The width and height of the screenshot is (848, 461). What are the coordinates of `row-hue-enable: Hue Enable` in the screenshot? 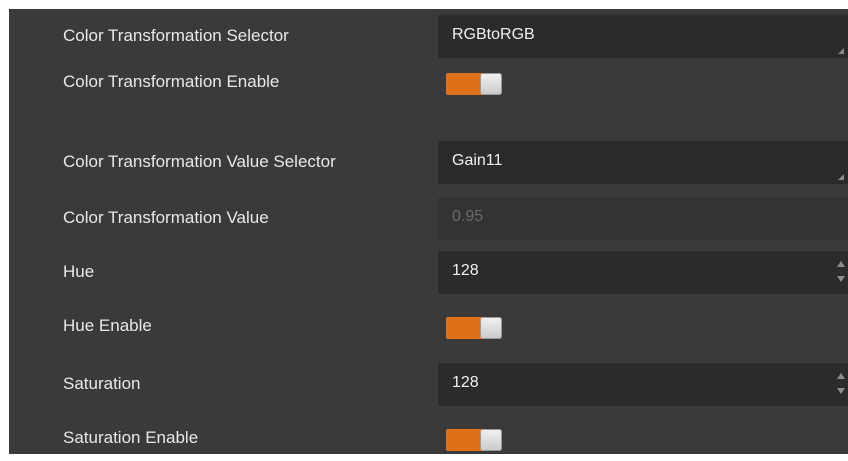 It's located at (428, 326).